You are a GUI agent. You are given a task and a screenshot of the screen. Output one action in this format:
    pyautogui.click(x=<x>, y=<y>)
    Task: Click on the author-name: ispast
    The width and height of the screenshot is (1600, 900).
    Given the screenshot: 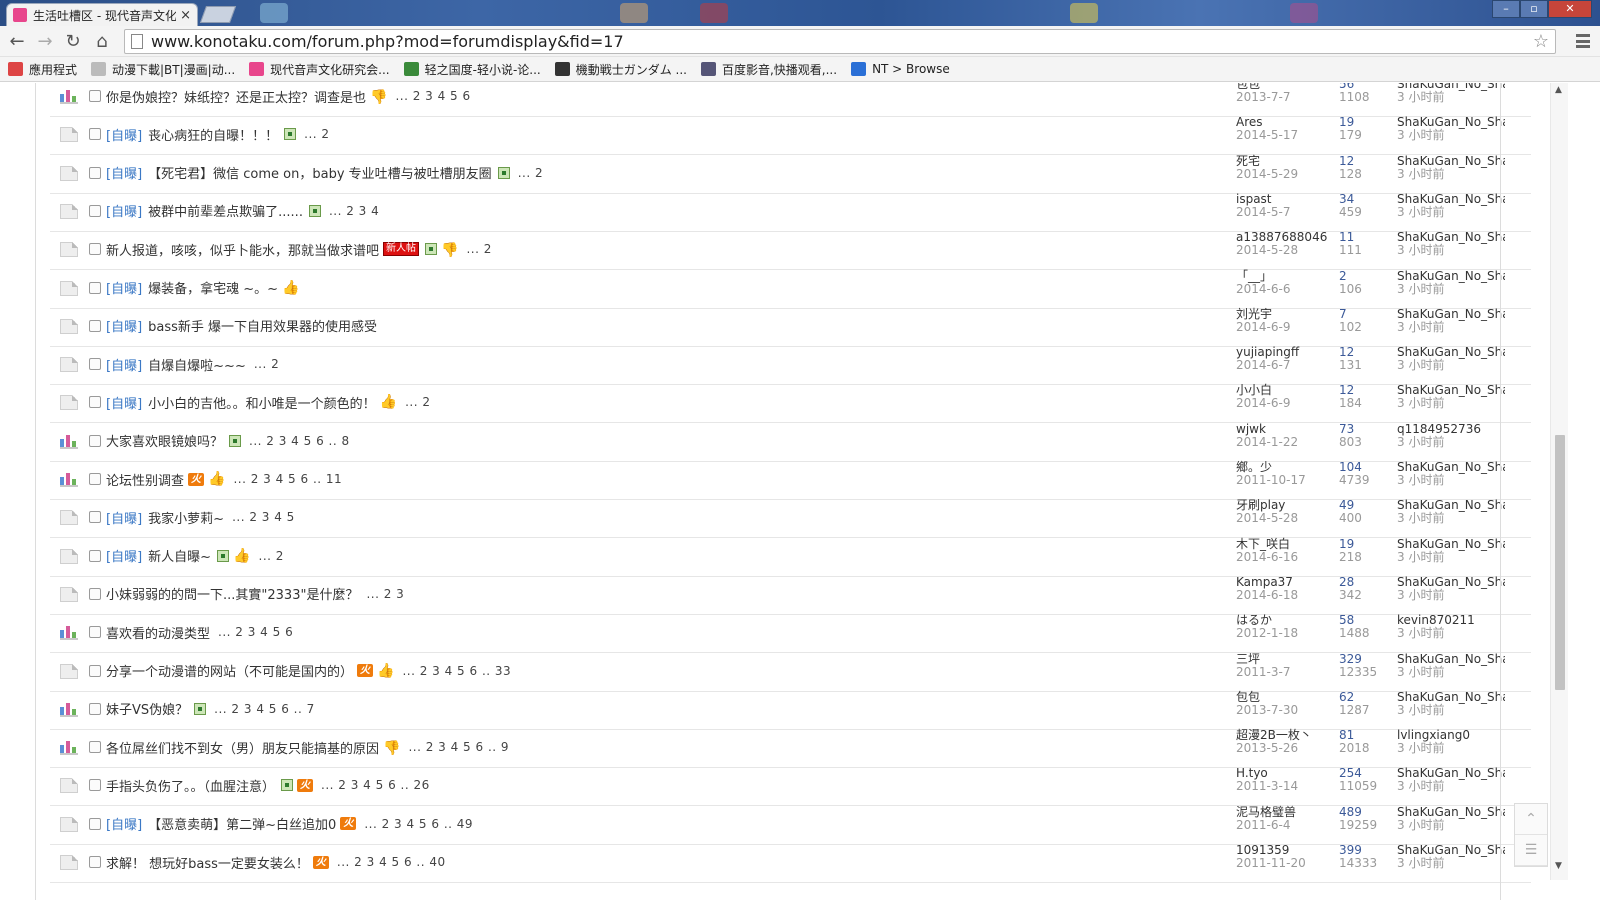 What is the action you would take?
    pyautogui.click(x=1263, y=199)
    